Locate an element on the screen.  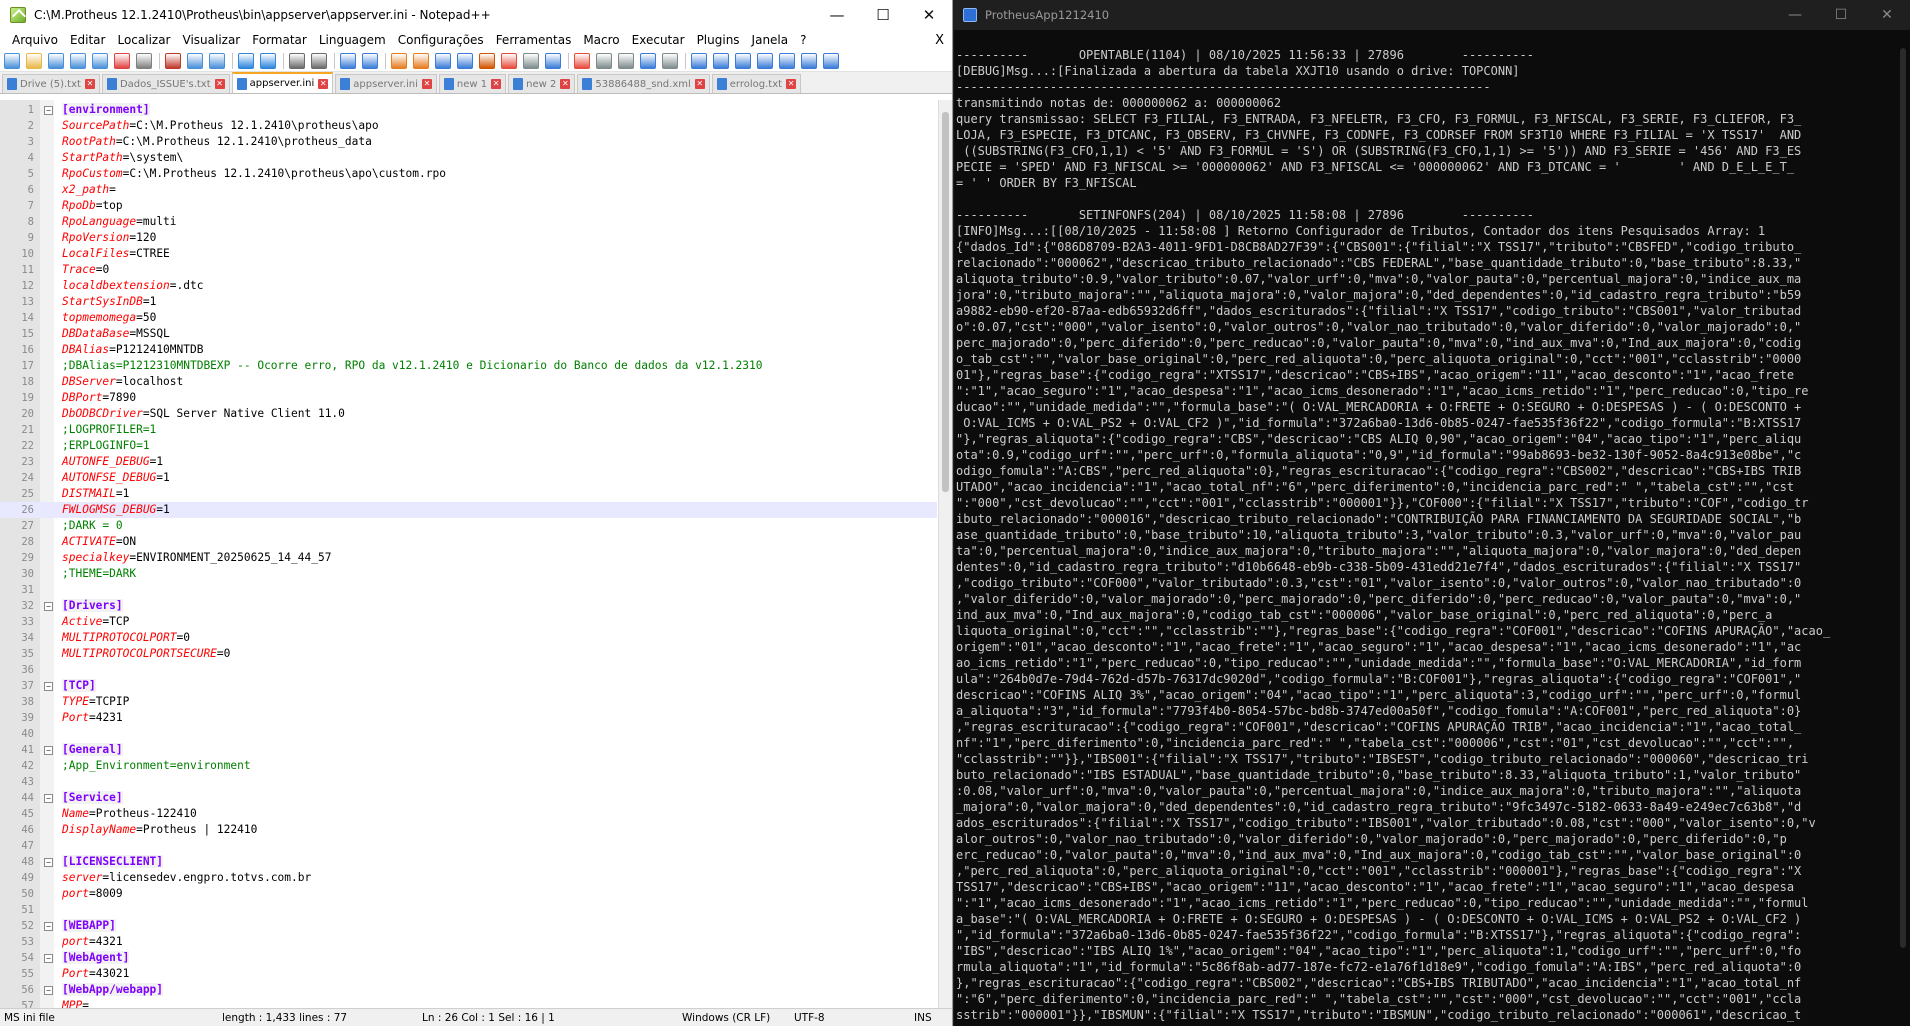
editor-line: 42 ;App_Environment=environment is located at coordinates (468, 766).